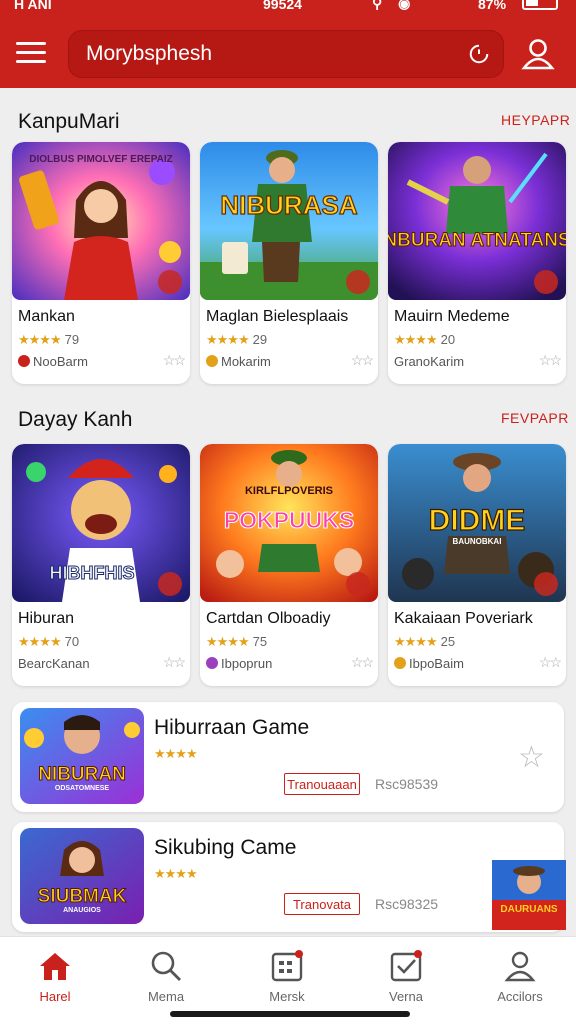 The height and width of the screenshot is (1024, 576). Describe the element at coordinates (75, 419) in the screenshot. I see `section-title: Dayay Kanh` at that location.